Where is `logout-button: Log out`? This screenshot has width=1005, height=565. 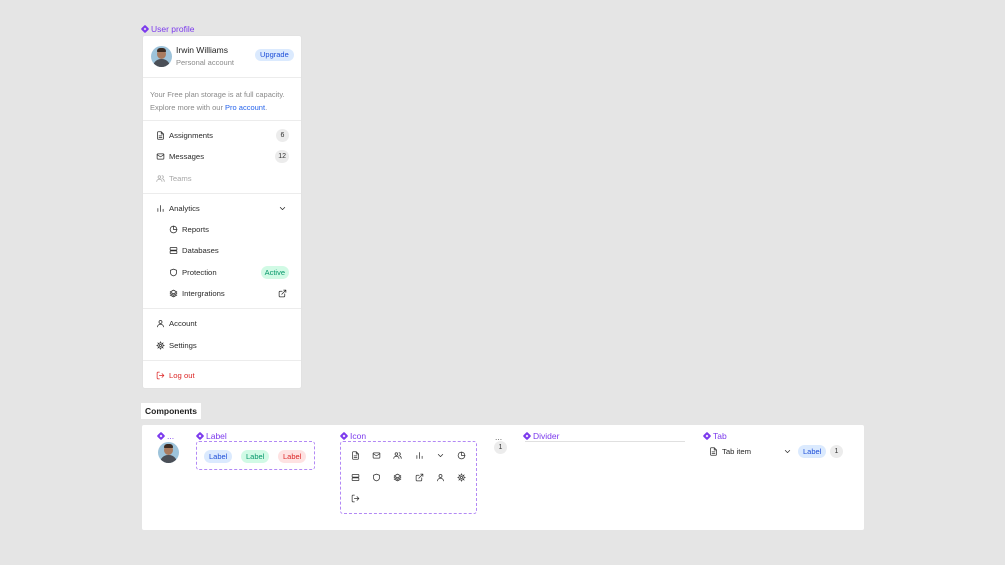
logout-button: Log out is located at coordinates (222, 375).